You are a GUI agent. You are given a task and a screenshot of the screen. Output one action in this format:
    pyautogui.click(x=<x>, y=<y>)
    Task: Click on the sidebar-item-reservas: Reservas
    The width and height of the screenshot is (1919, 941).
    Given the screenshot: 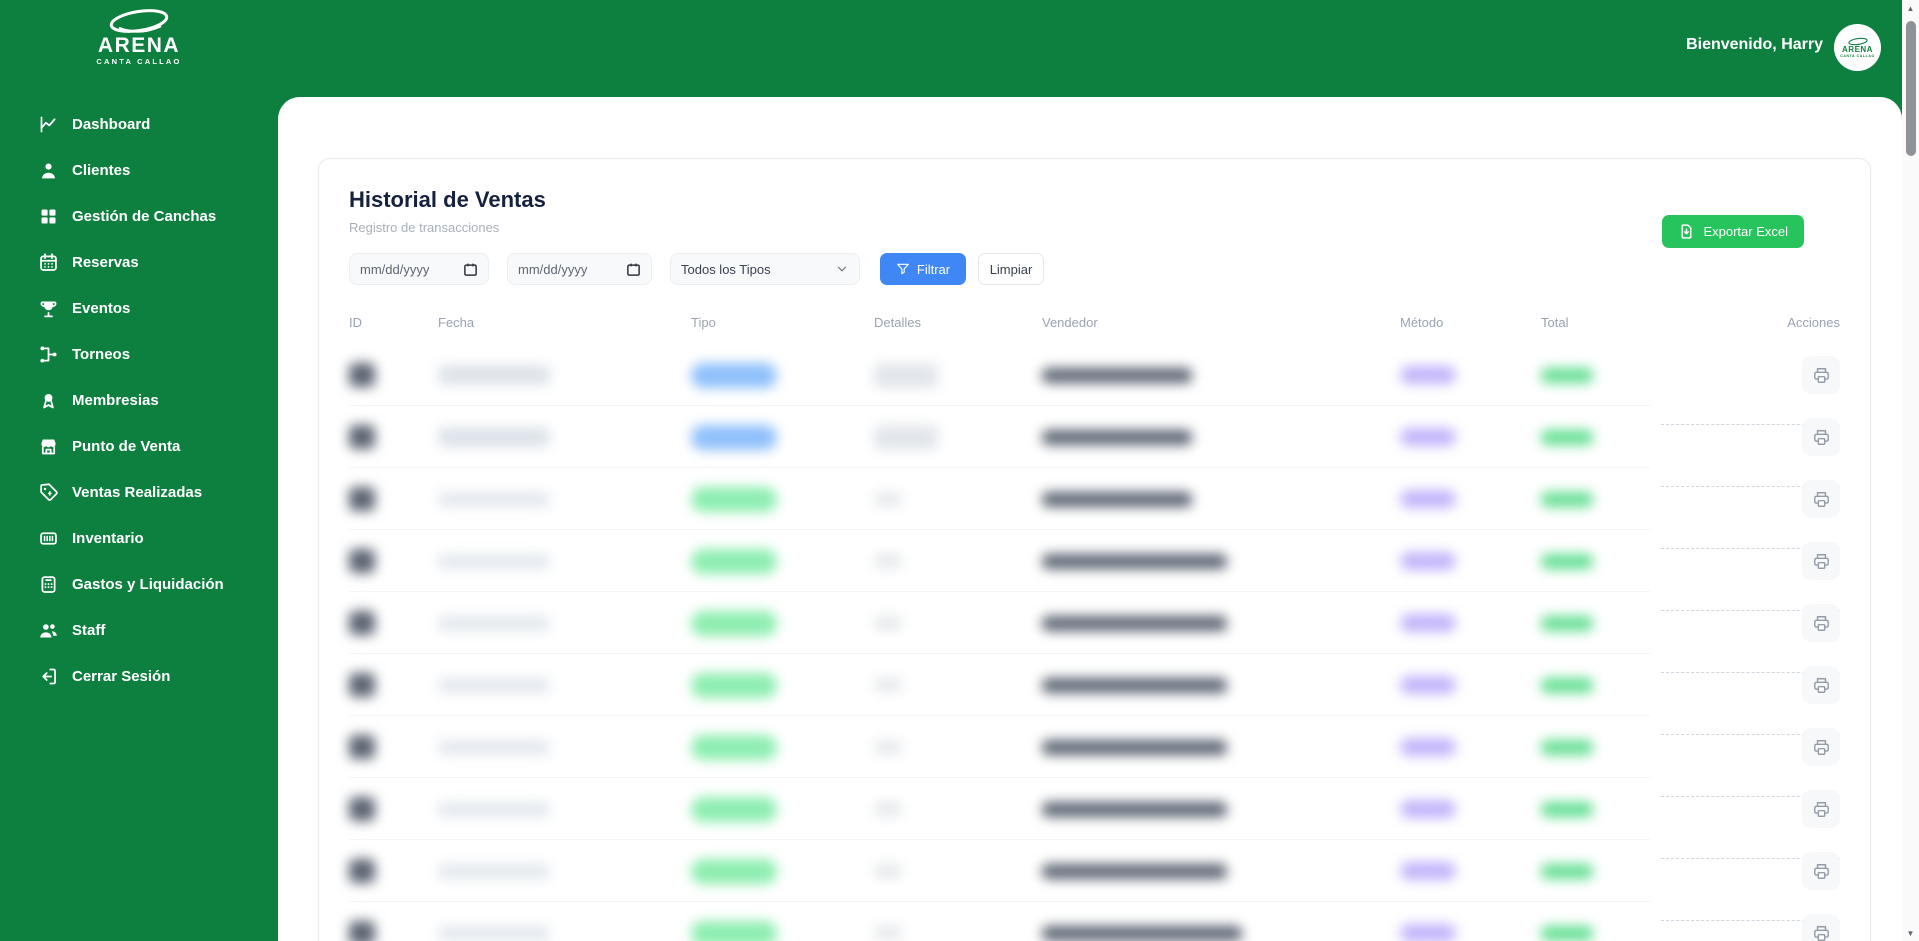 What is the action you would take?
    pyautogui.click(x=139, y=262)
    